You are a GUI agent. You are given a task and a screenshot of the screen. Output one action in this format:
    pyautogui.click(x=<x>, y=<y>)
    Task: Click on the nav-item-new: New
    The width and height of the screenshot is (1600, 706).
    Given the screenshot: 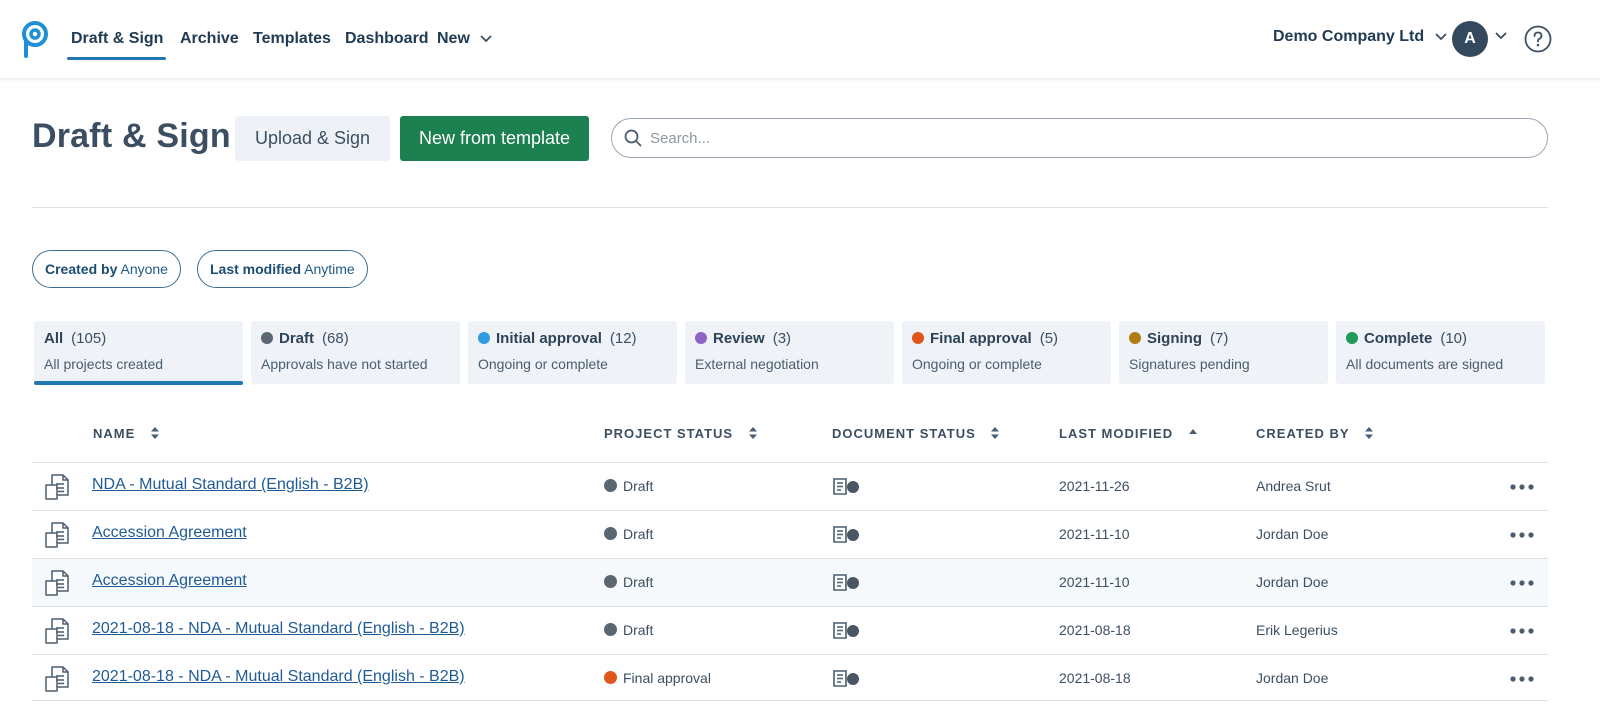 What is the action you would take?
    pyautogui.click(x=465, y=39)
    